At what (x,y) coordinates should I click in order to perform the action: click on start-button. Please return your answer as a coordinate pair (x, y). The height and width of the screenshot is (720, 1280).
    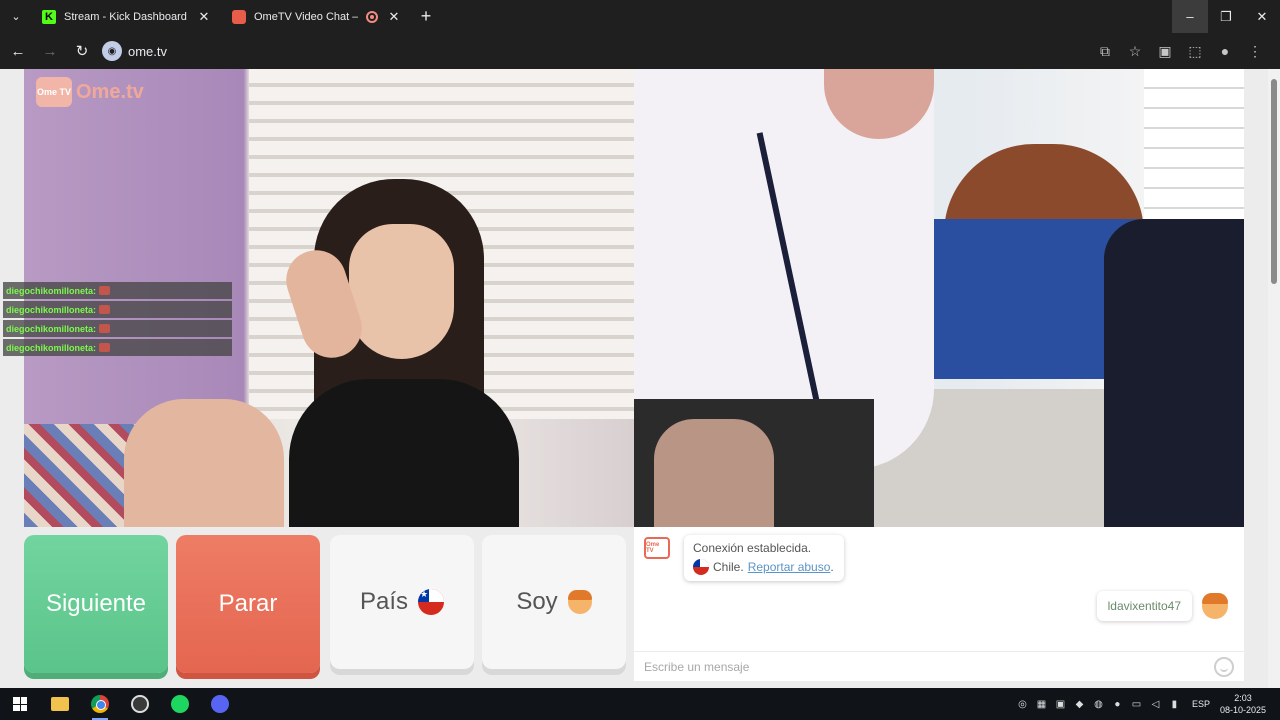
    Looking at the image, I should click on (20, 704).